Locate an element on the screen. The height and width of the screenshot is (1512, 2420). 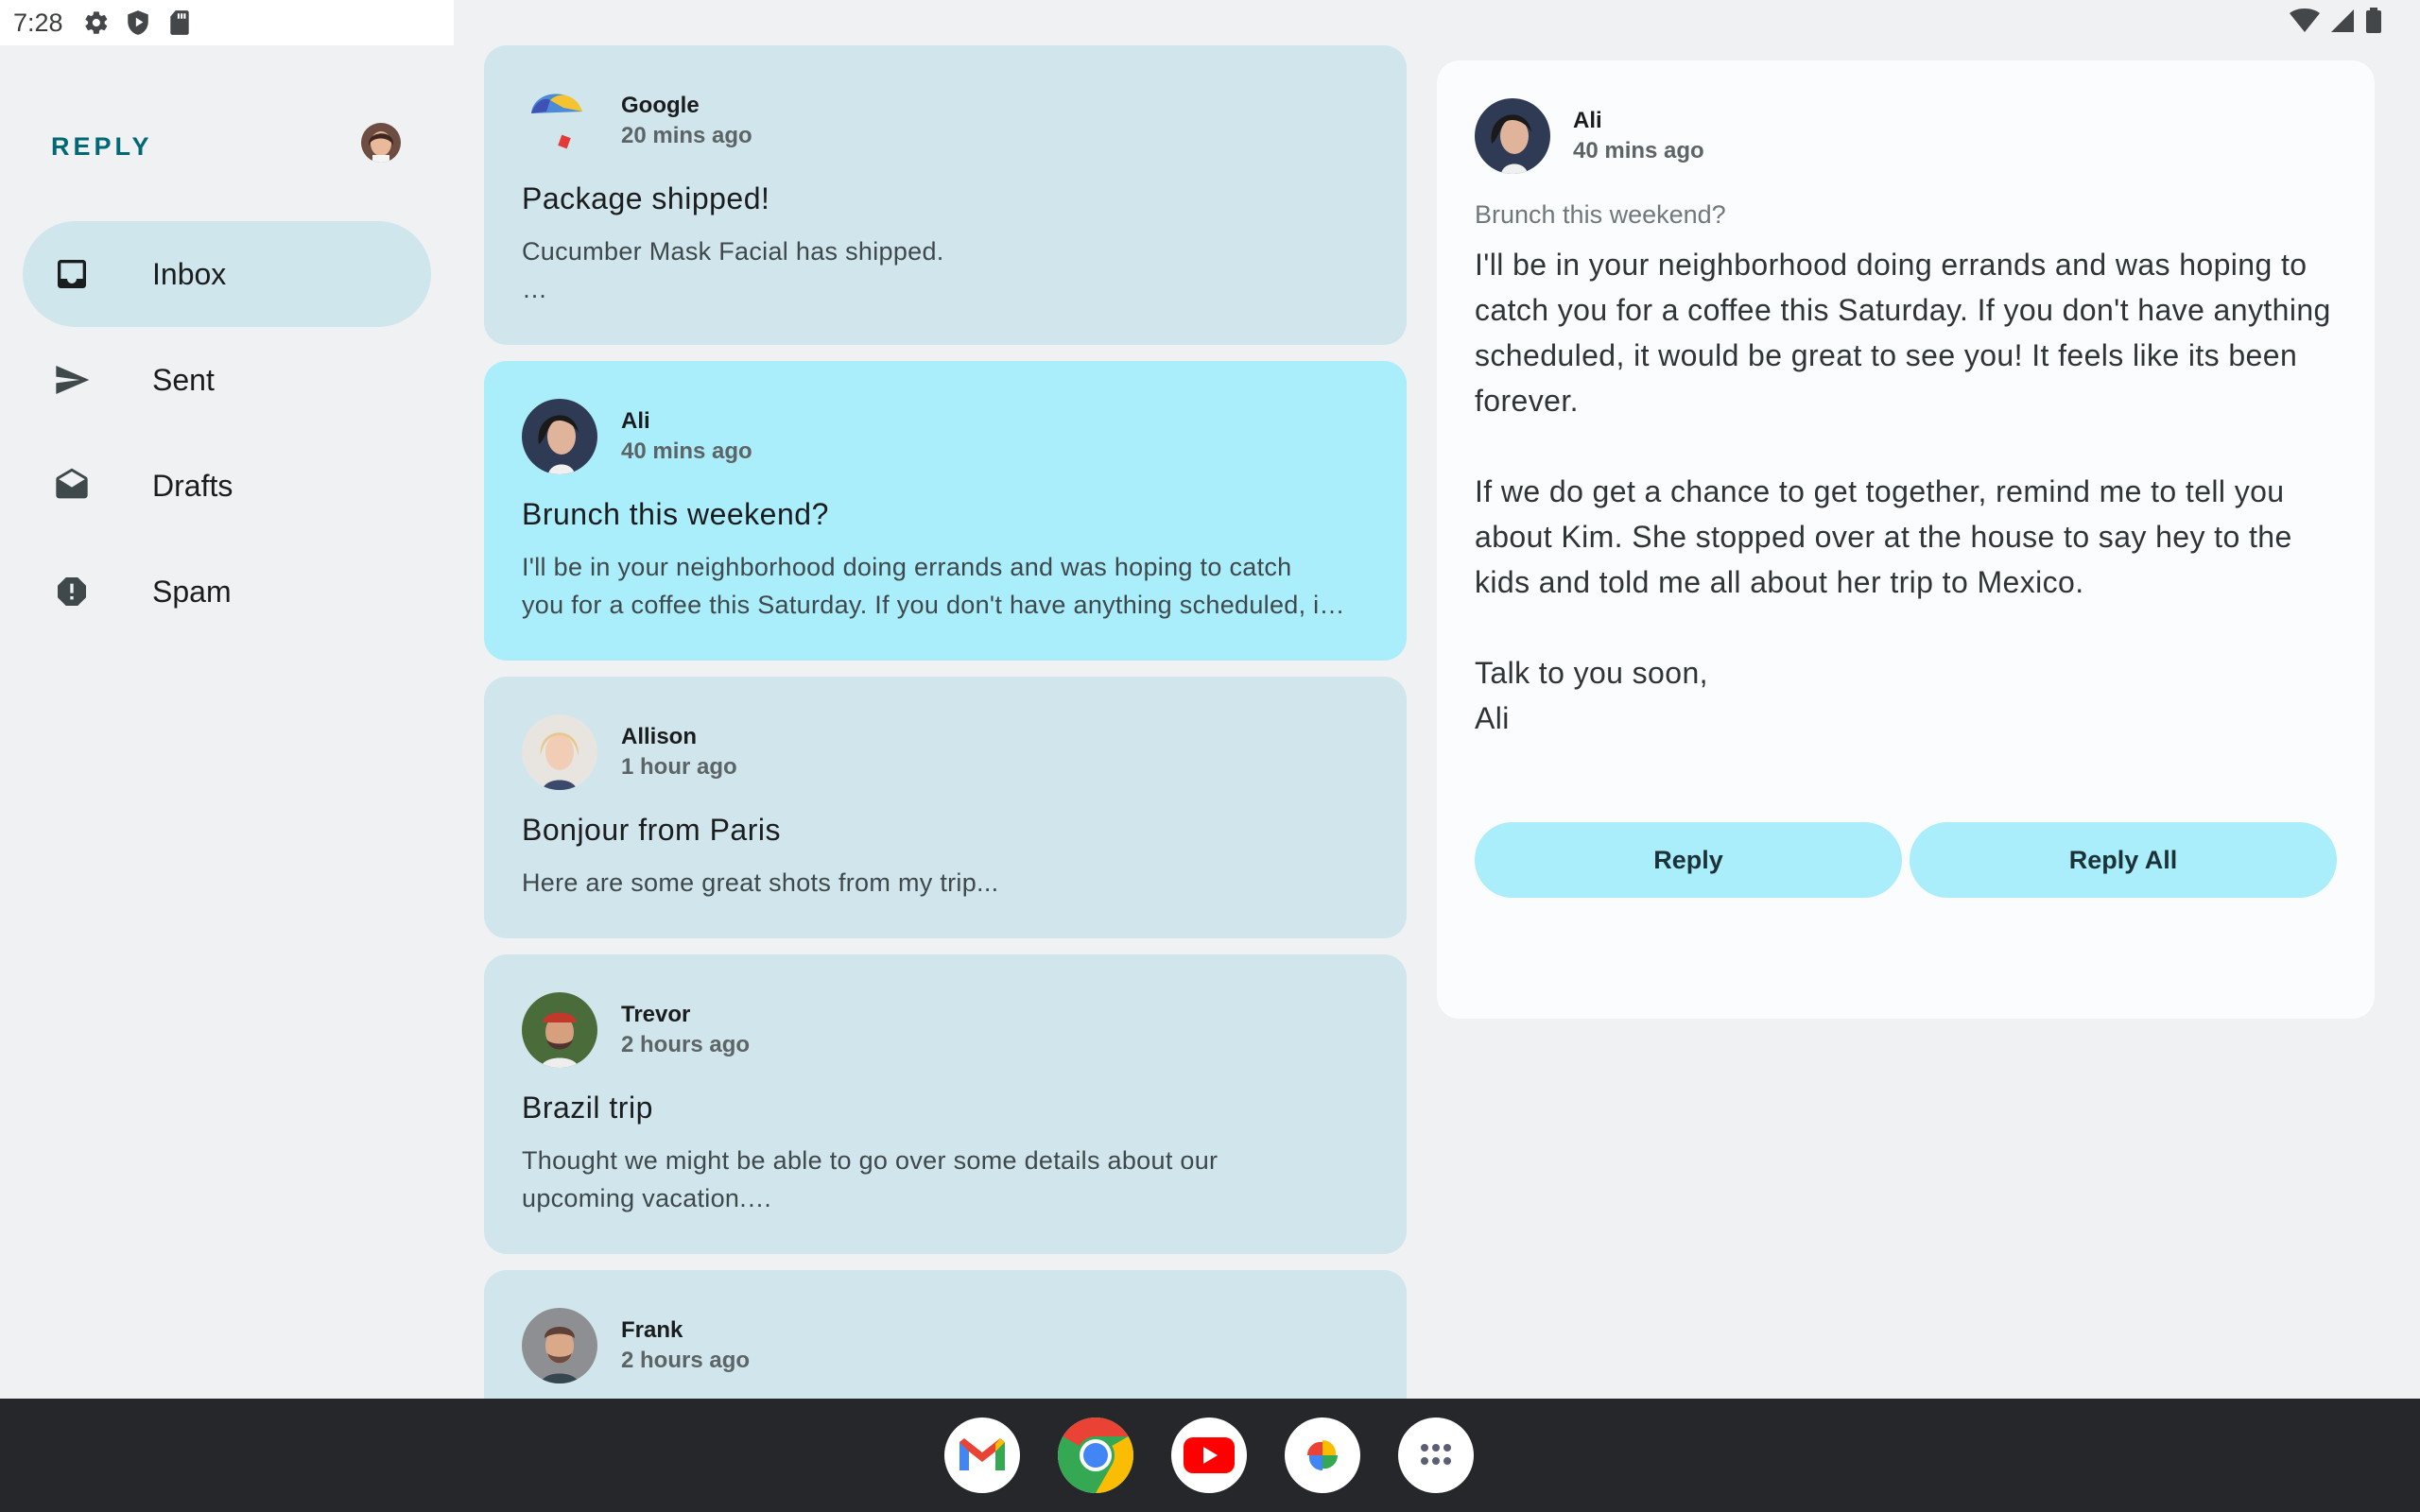
app-drawer-icon is located at coordinates (1436, 1455).